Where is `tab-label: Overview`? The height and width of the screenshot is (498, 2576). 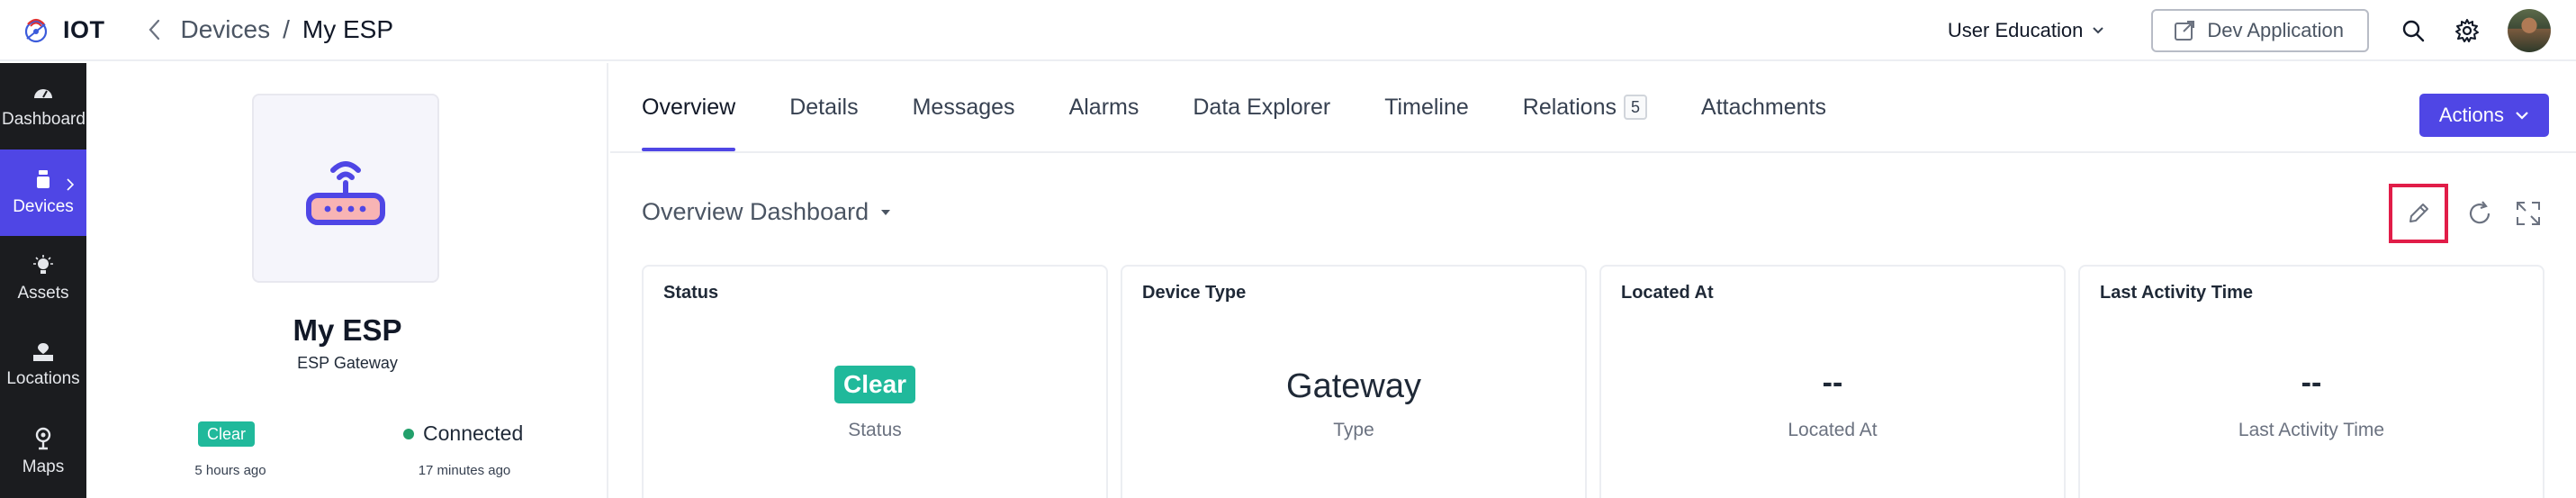
tab-label: Overview is located at coordinates (689, 107).